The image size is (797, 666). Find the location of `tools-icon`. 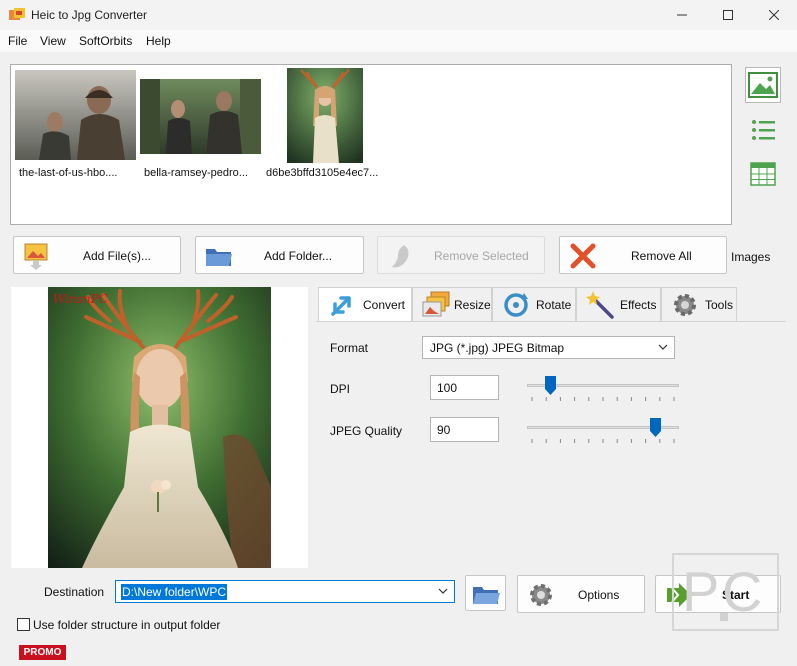

tools-icon is located at coordinates (685, 305).